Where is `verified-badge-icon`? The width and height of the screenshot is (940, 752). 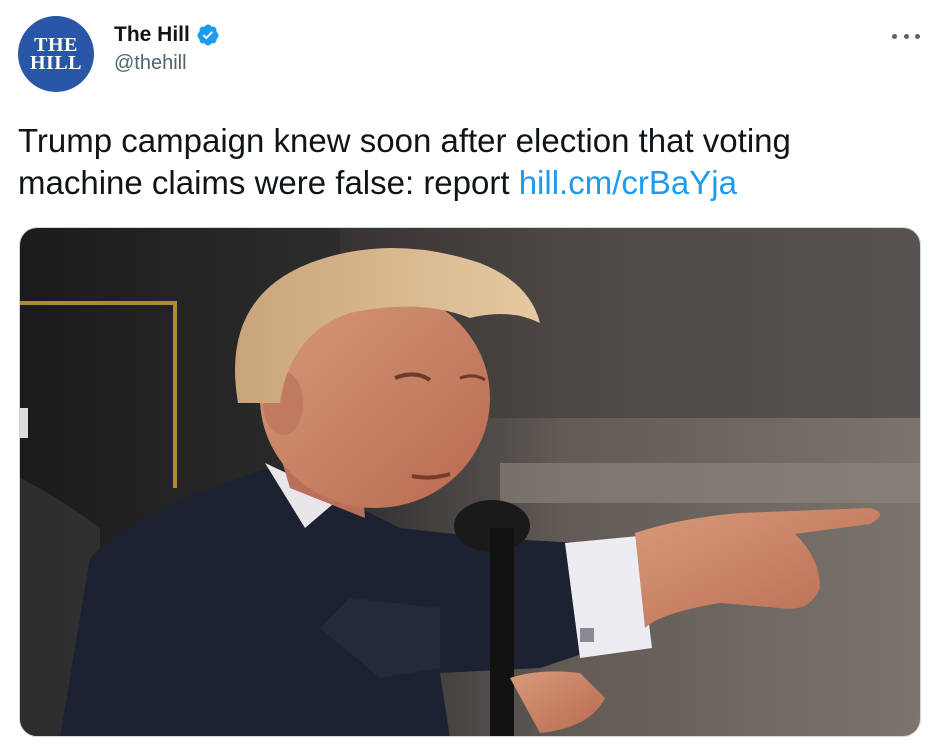
verified-badge-icon is located at coordinates (208, 35).